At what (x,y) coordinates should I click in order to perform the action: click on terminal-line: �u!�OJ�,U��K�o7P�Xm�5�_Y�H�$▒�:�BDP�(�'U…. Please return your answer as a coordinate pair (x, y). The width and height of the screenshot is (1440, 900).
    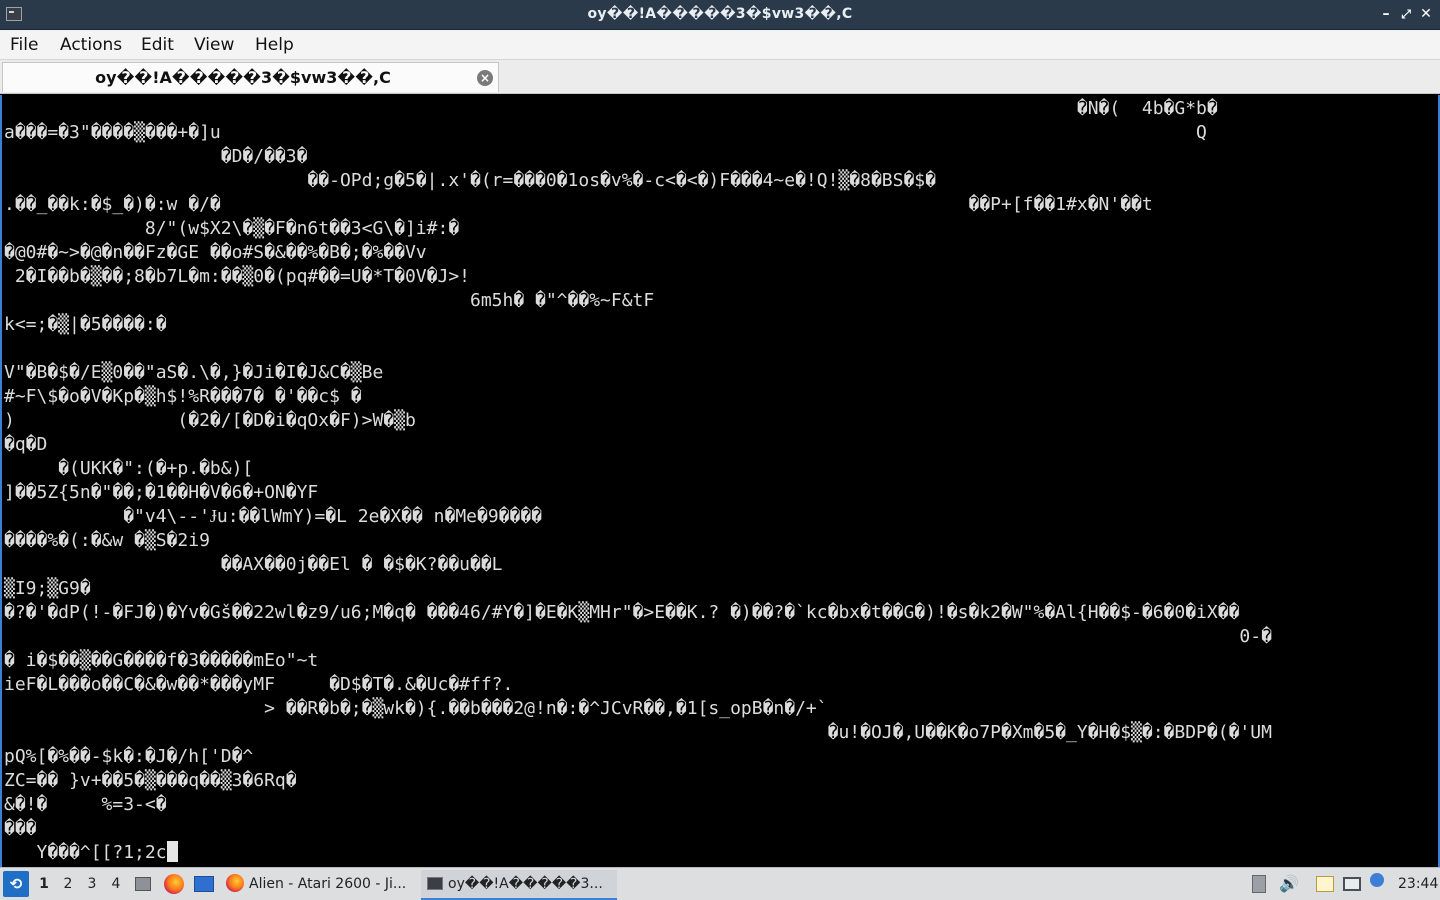
    Looking at the image, I should click on (638, 732).